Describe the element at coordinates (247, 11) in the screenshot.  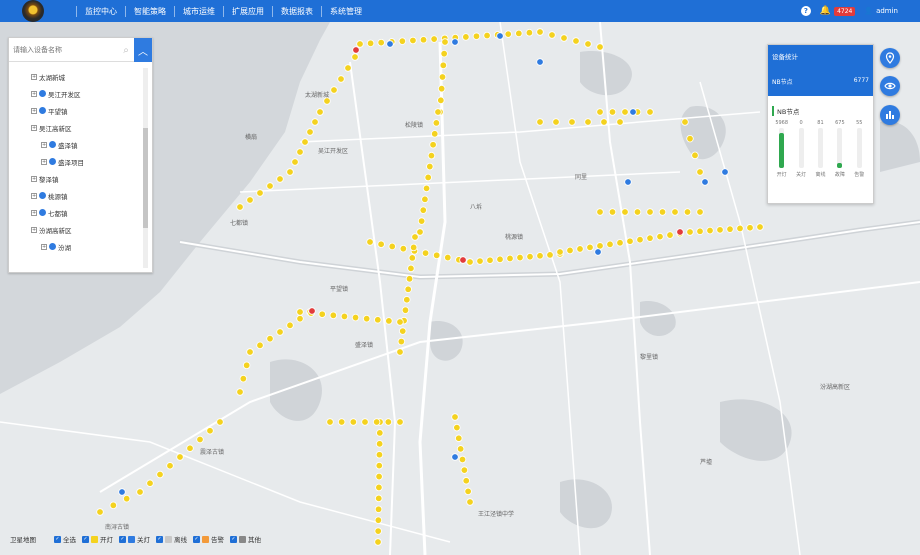
I see `nav-extended-apps: 扩展应用` at that location.